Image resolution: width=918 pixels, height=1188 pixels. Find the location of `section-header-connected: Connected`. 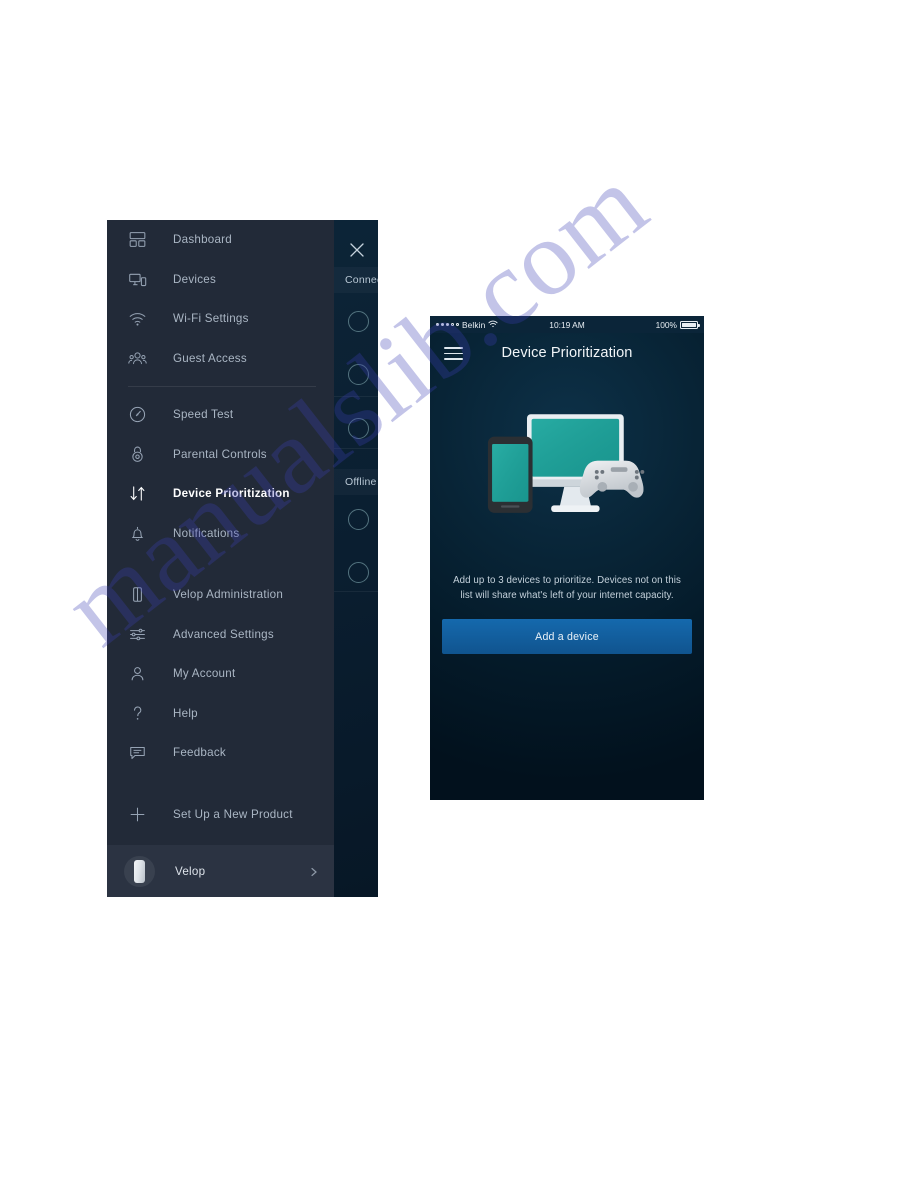

section-header-connected: Connected is located at coordinates (361, 280).